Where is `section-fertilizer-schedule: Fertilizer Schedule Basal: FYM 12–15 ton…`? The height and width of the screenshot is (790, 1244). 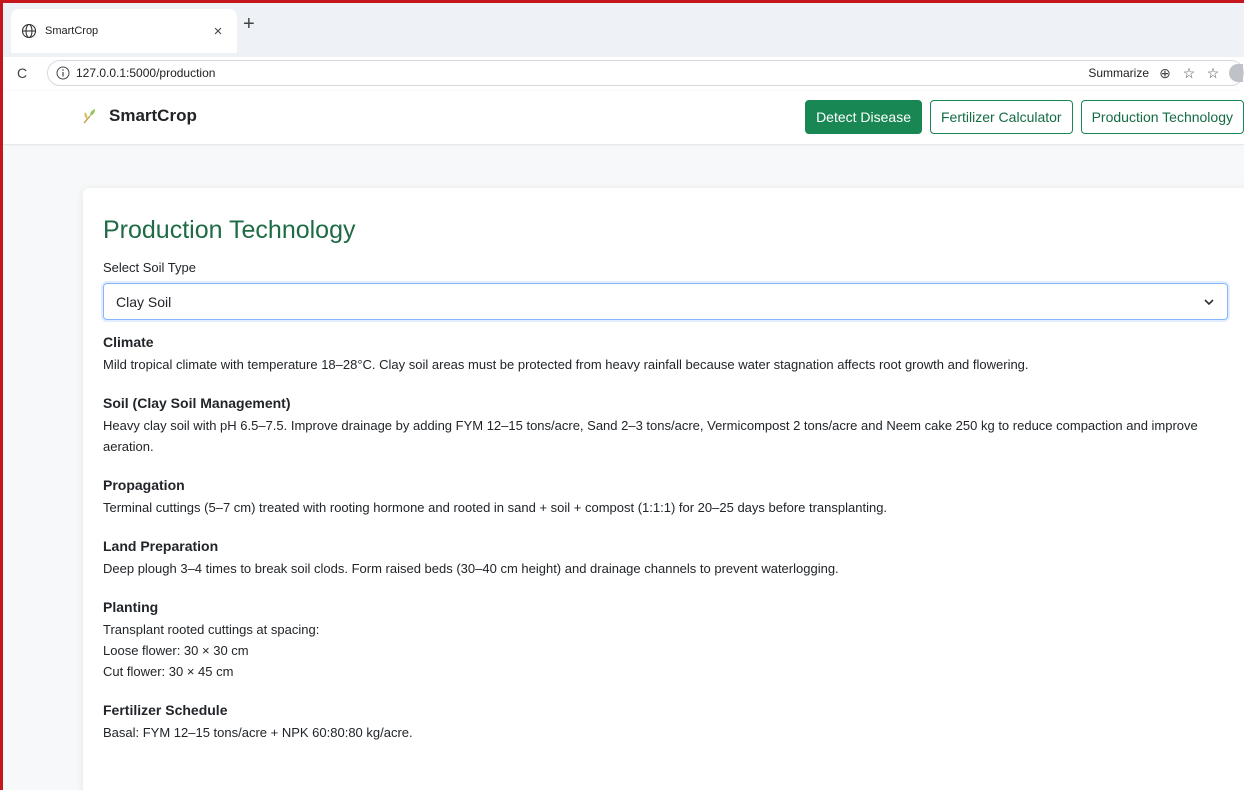 section-fertilizer-schedule: Fertilizer Schedule Basal: FYM 12–15 ton… is located at coordinates (665, 722).